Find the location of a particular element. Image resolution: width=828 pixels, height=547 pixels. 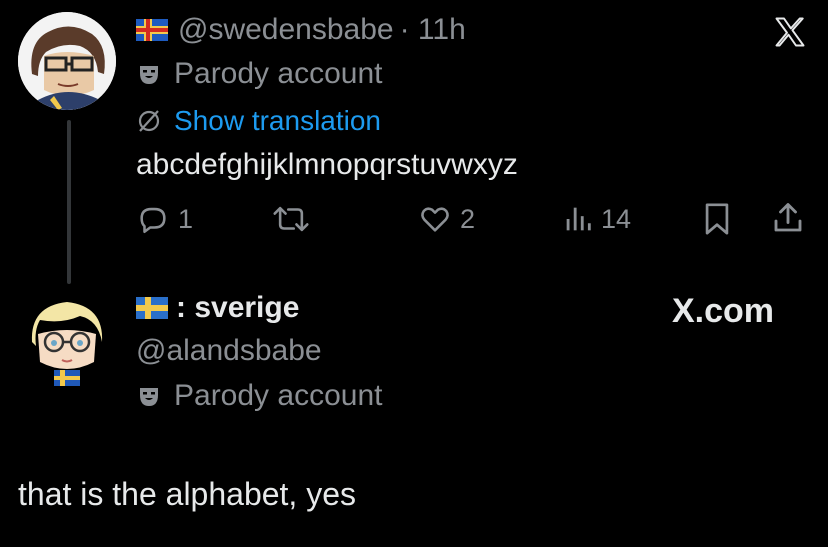

repost-icon is located at coordinates (291, 219).